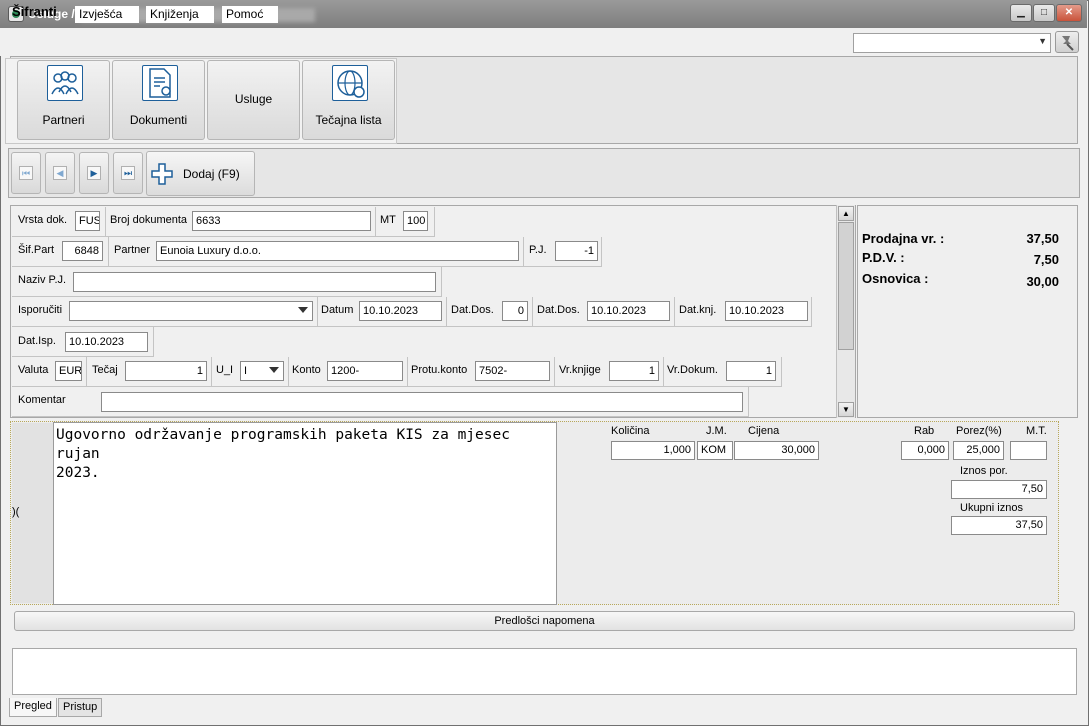 This screenshot has width=1089, height=726. I want to click on scroll-down-icon: ▼, so click(846, 409).